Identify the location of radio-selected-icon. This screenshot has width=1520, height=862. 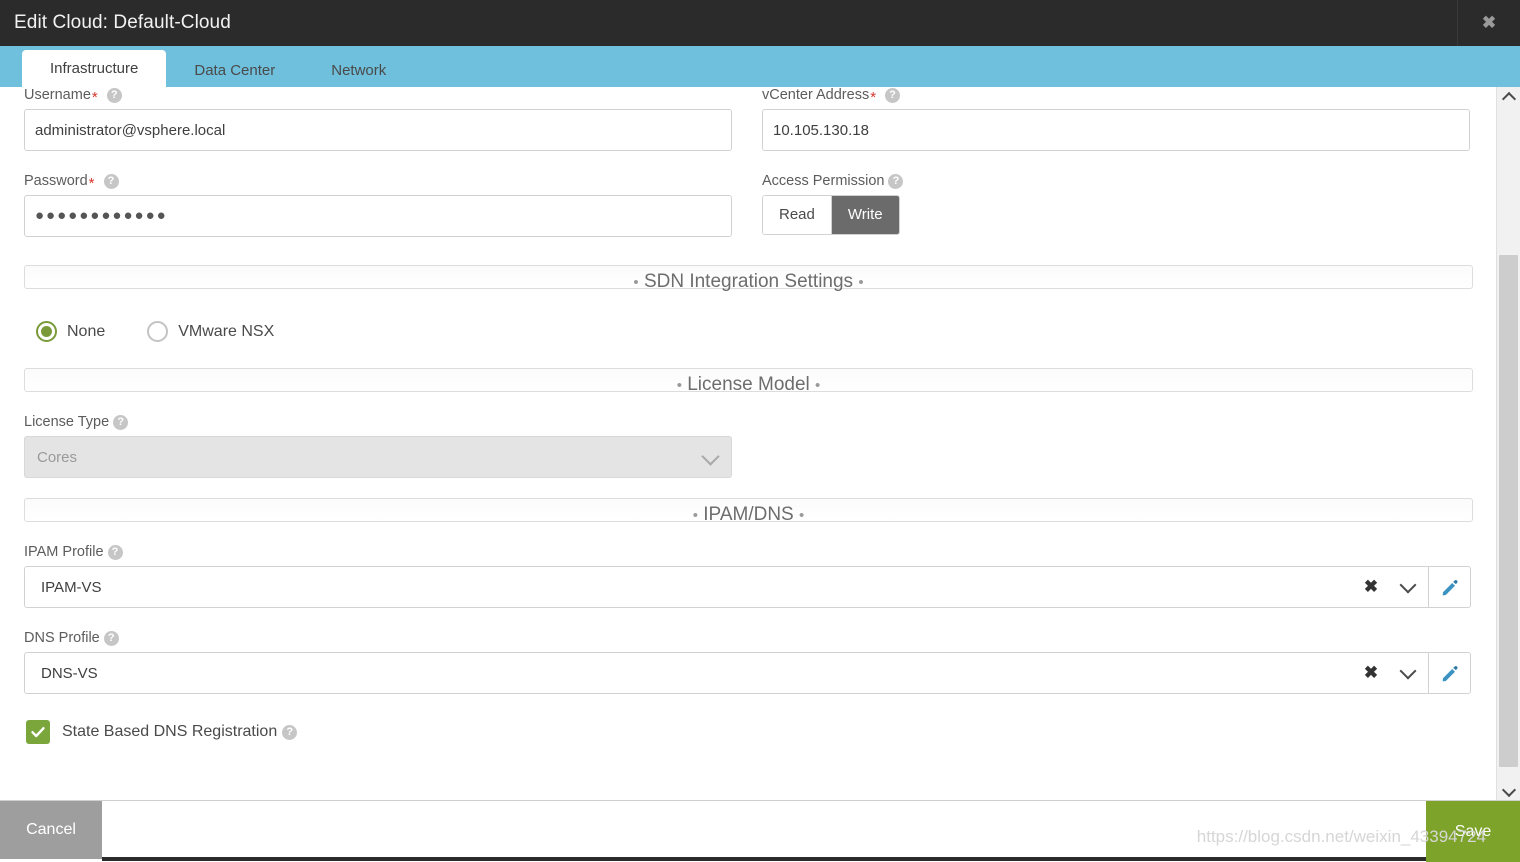
(46, 331).